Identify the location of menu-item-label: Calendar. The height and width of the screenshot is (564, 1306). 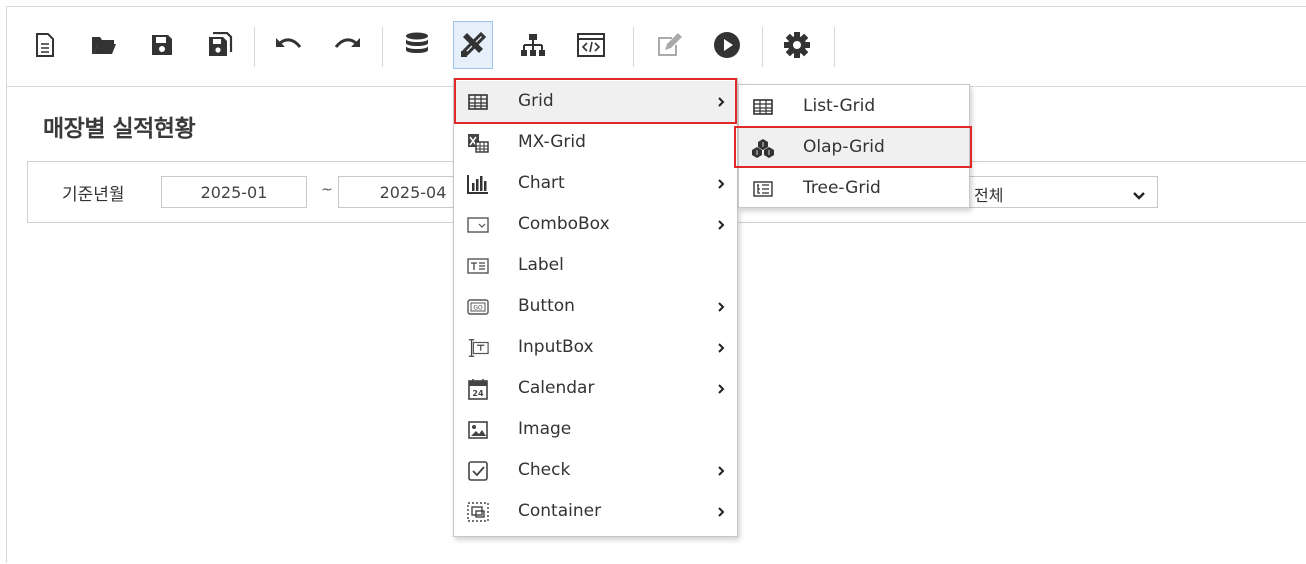
(556, 388).